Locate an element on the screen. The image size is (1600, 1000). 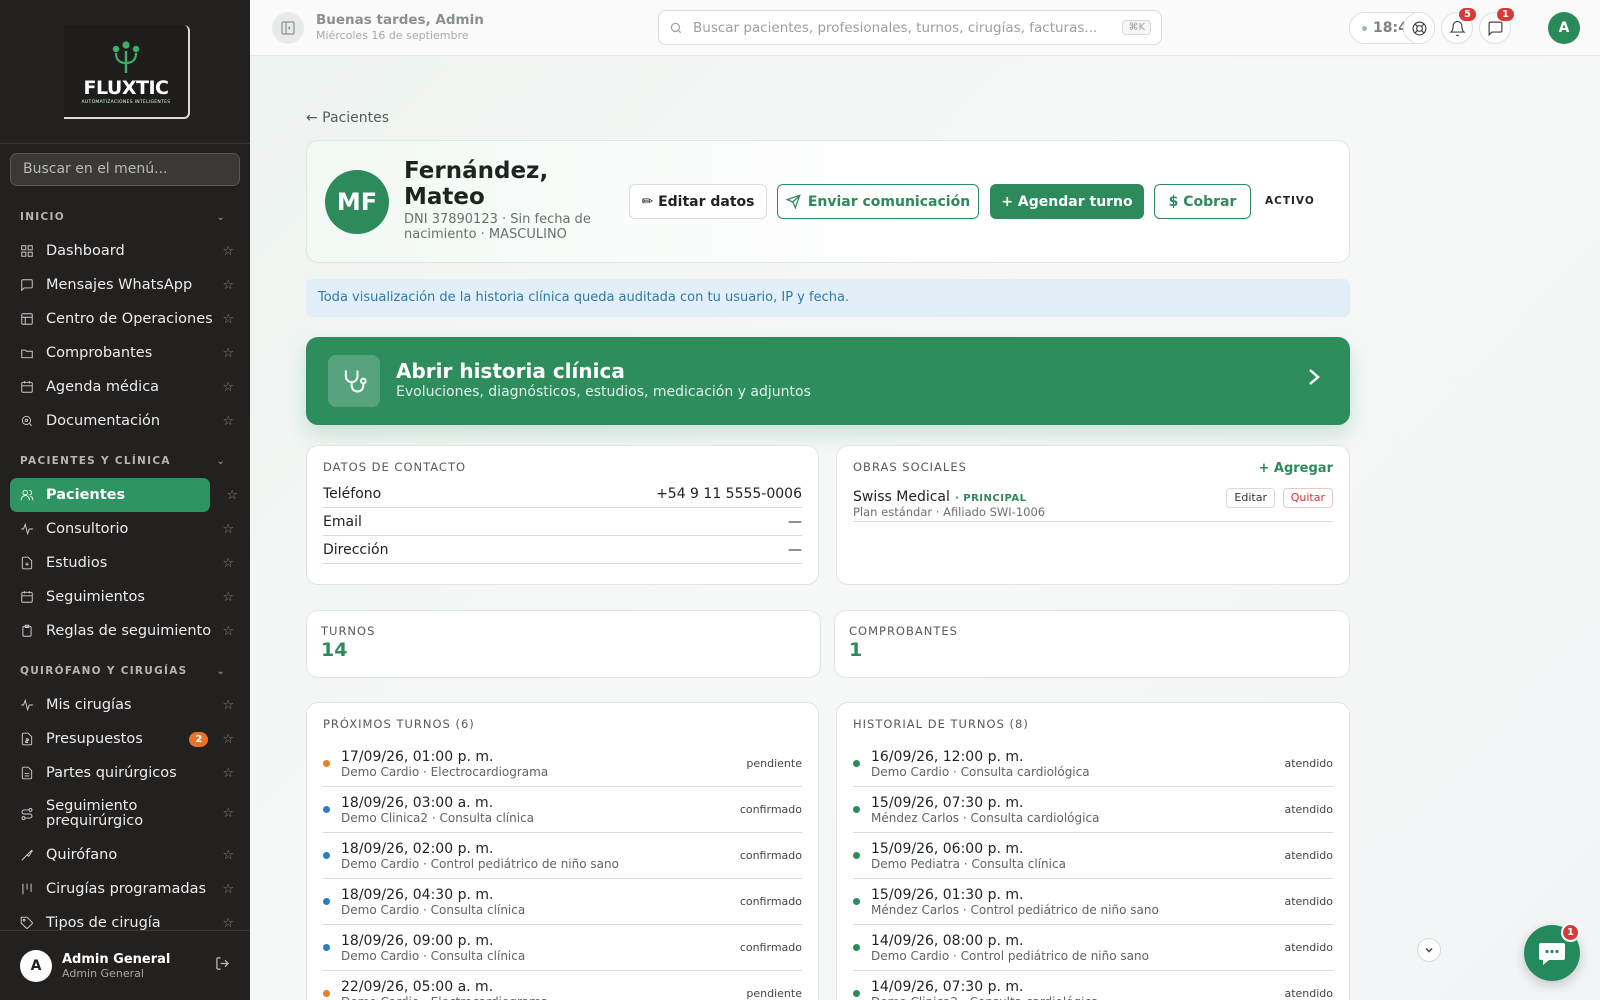
appointment-date: 15/09/26, 01:30 p. m. is located at coordinates (947, 894).